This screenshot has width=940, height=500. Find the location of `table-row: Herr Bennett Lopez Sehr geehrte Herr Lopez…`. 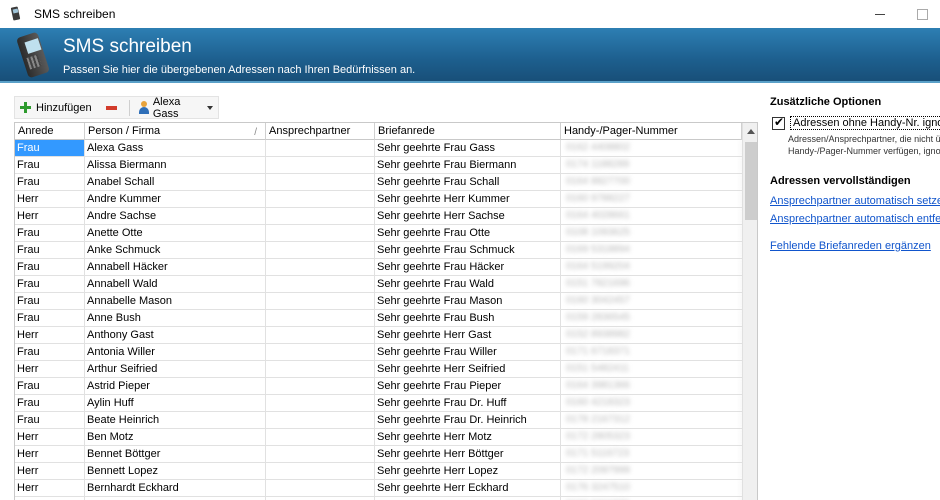

table-row: Herr Bennett Lopez Sehr geehrte Herr Lopez… is located at coordinates (378, 471).